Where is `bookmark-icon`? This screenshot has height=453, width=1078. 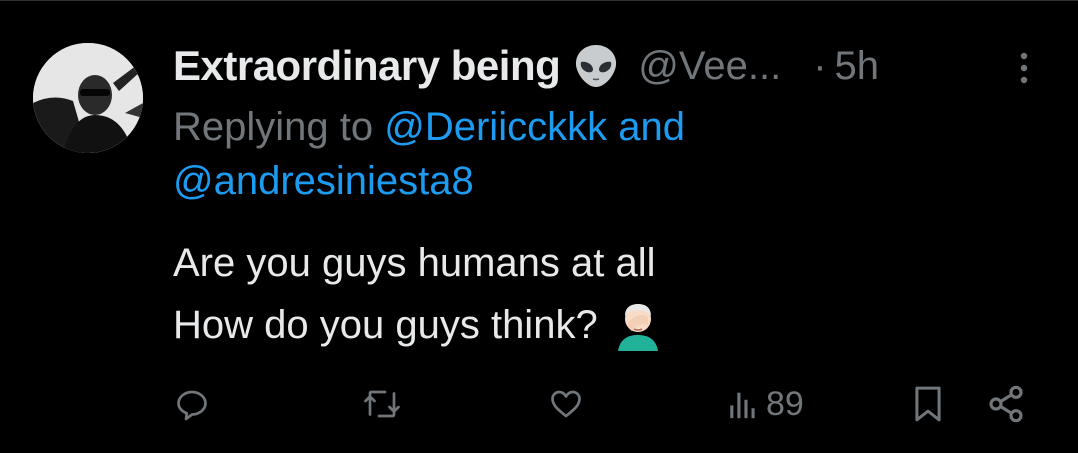
bookmark-icon is located at coordinates (928, 404).